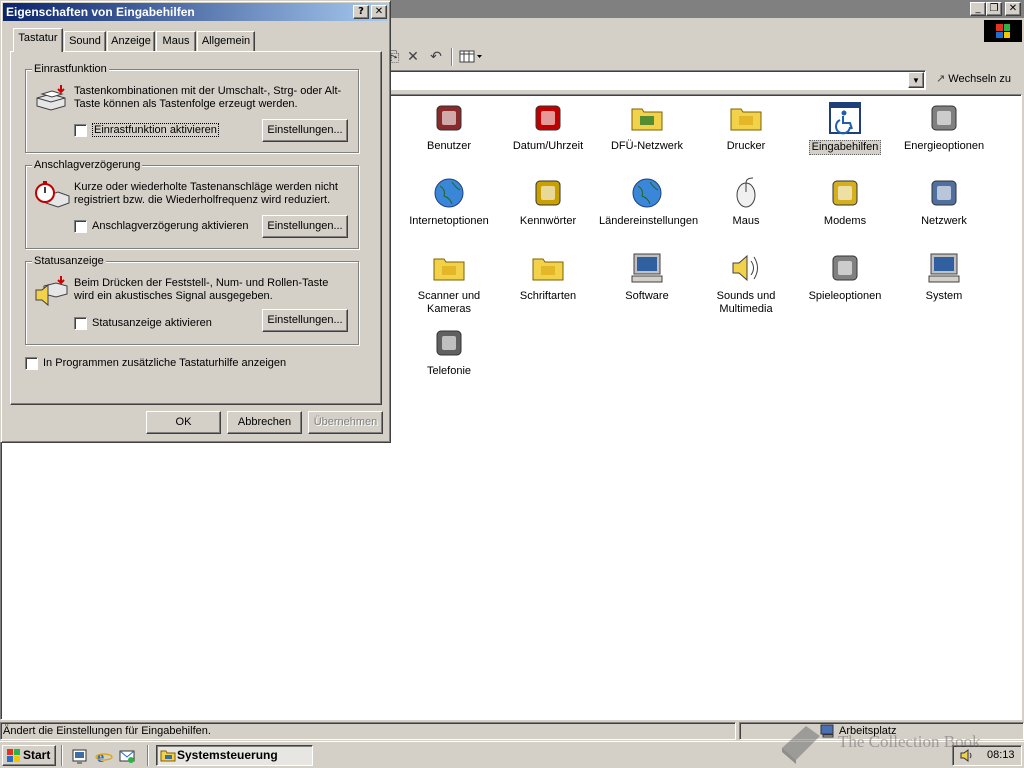 Image resolution: width=1024 pixels, height=768 pixels. I want to click on filter-keys-checkbox, so click(80, 226).